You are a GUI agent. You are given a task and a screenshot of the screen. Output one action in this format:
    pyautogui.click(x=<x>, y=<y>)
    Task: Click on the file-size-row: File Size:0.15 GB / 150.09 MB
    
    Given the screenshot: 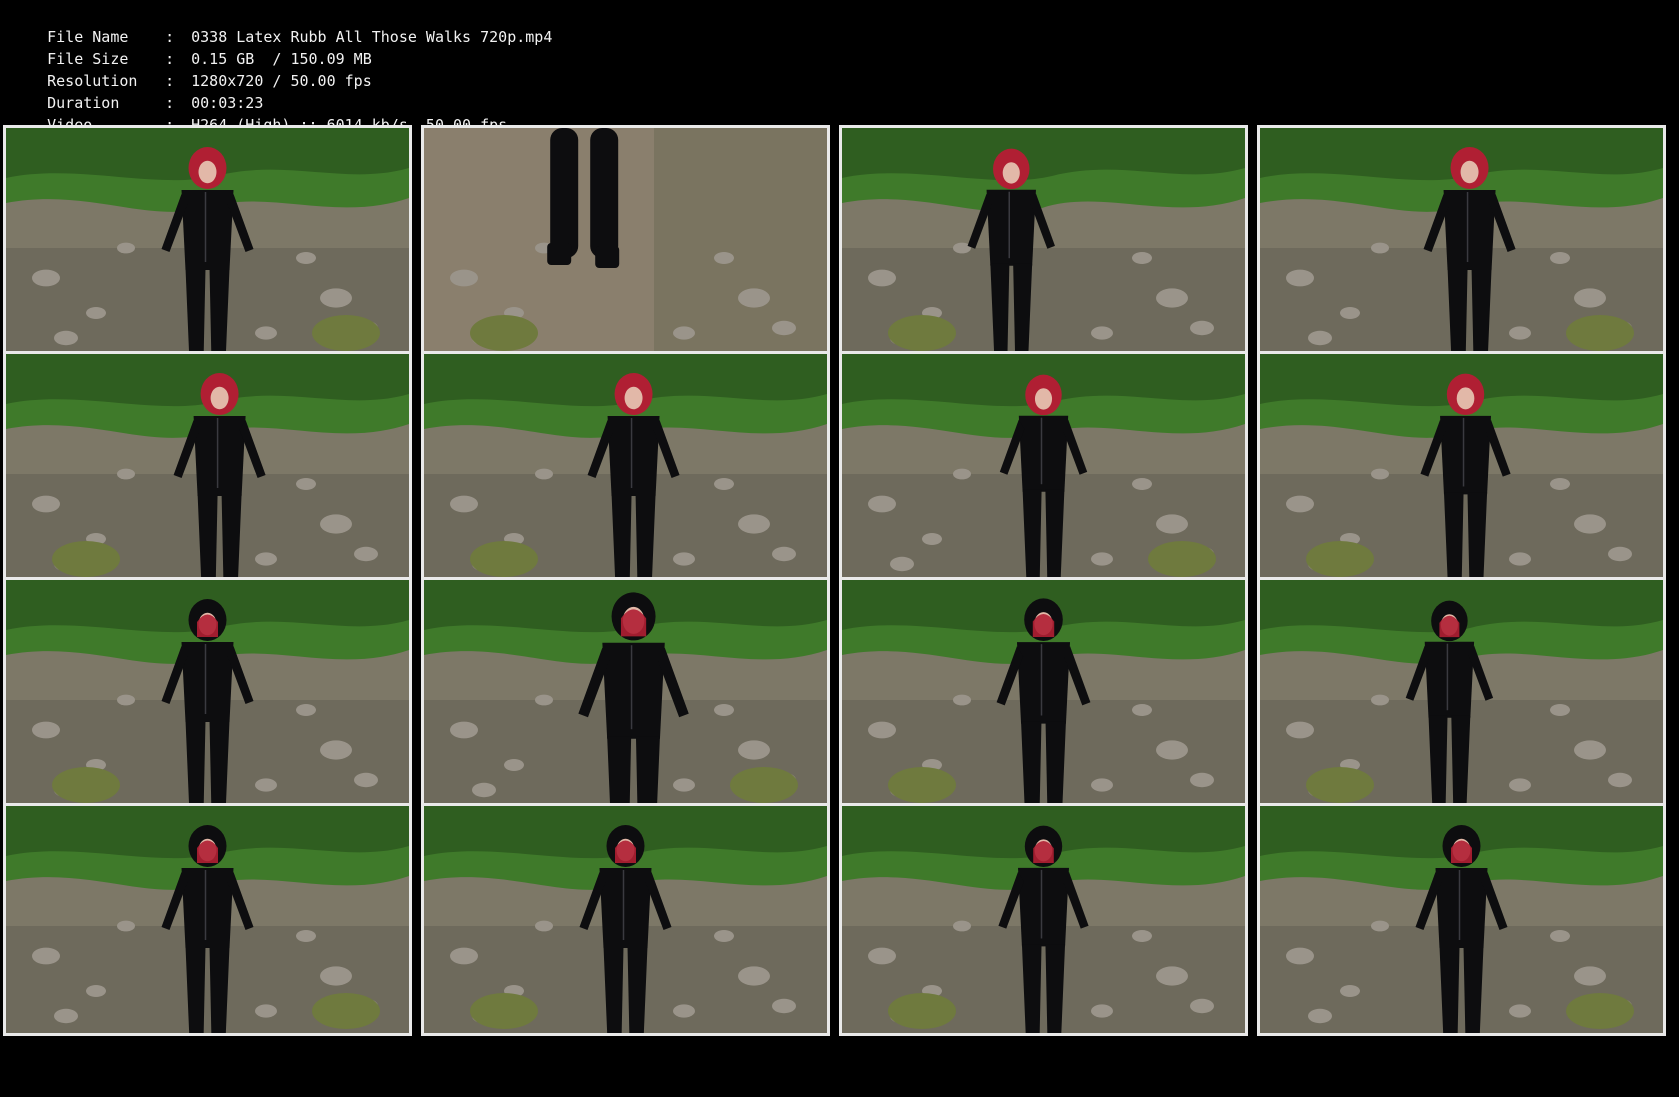 What is the action you would take?
    pyautogui.click(x=191, y=47)
    